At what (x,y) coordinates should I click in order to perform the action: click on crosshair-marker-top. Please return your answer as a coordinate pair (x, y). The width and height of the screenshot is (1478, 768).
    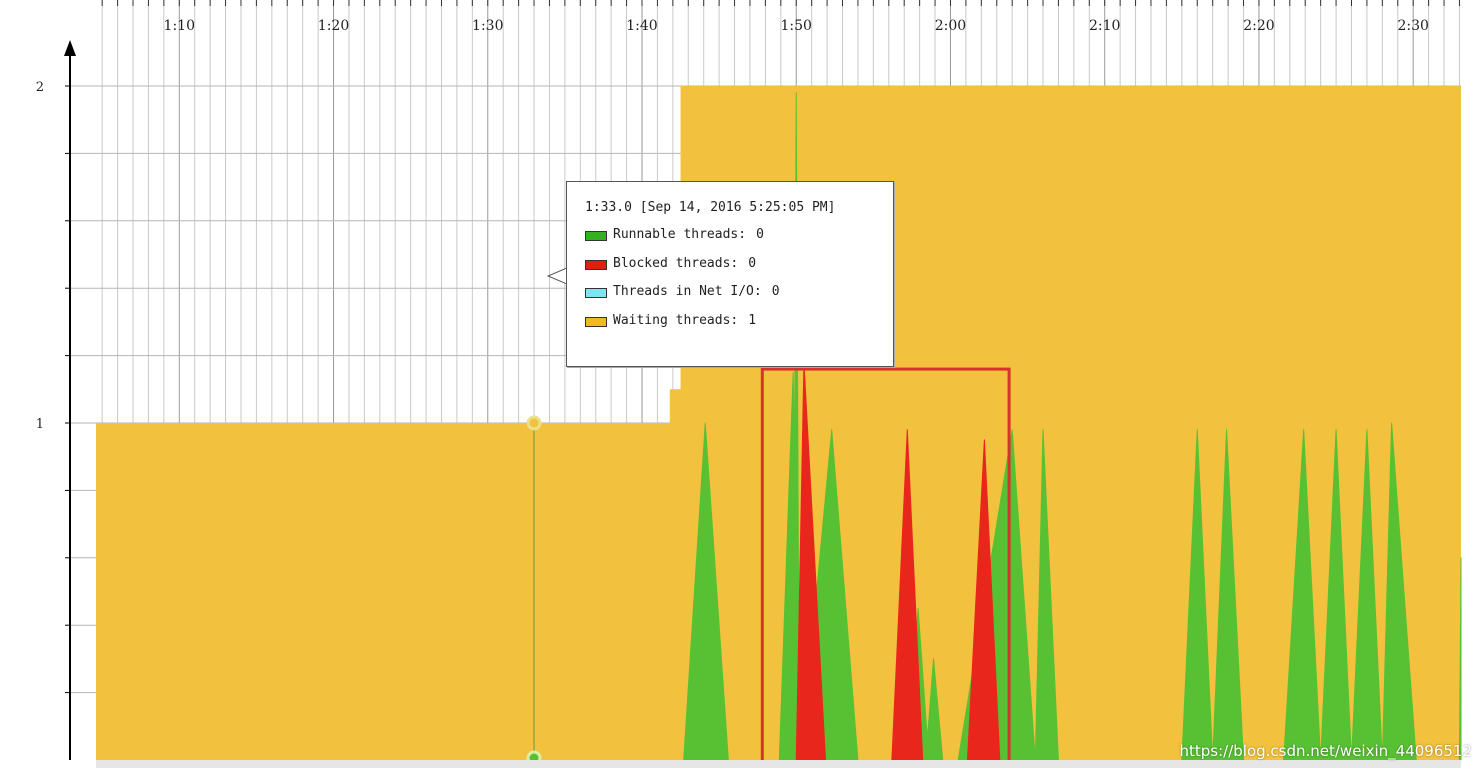
    Looking at the image, I should click on (534, 423).